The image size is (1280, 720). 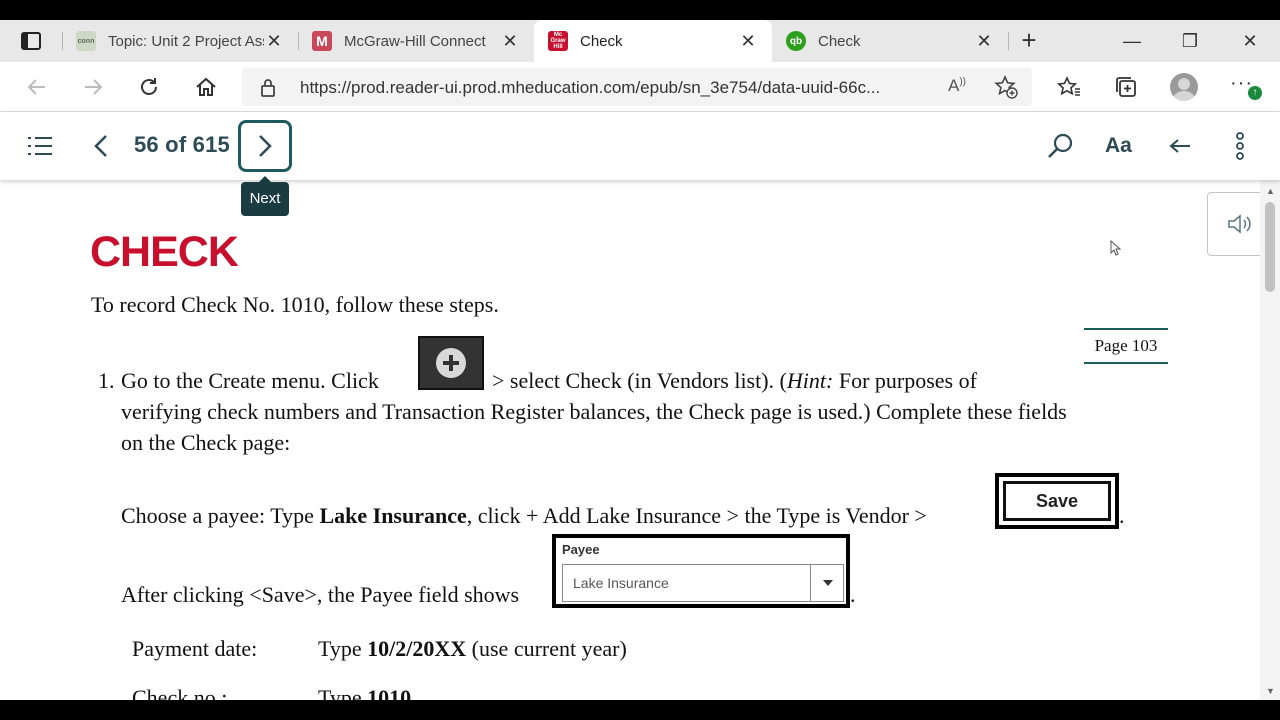 I want to click on page-counter: 56 of 615, so click(x=182, y=144).